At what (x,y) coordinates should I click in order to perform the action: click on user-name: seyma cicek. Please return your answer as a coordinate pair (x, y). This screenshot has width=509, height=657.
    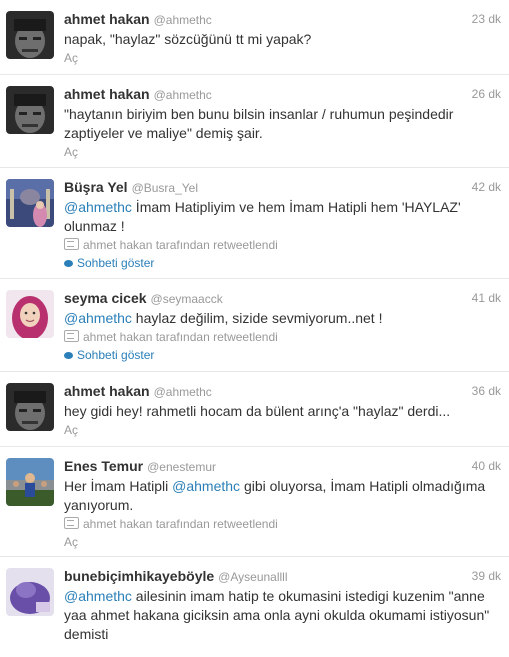
    Looking at the image, I should click on (105, 298).